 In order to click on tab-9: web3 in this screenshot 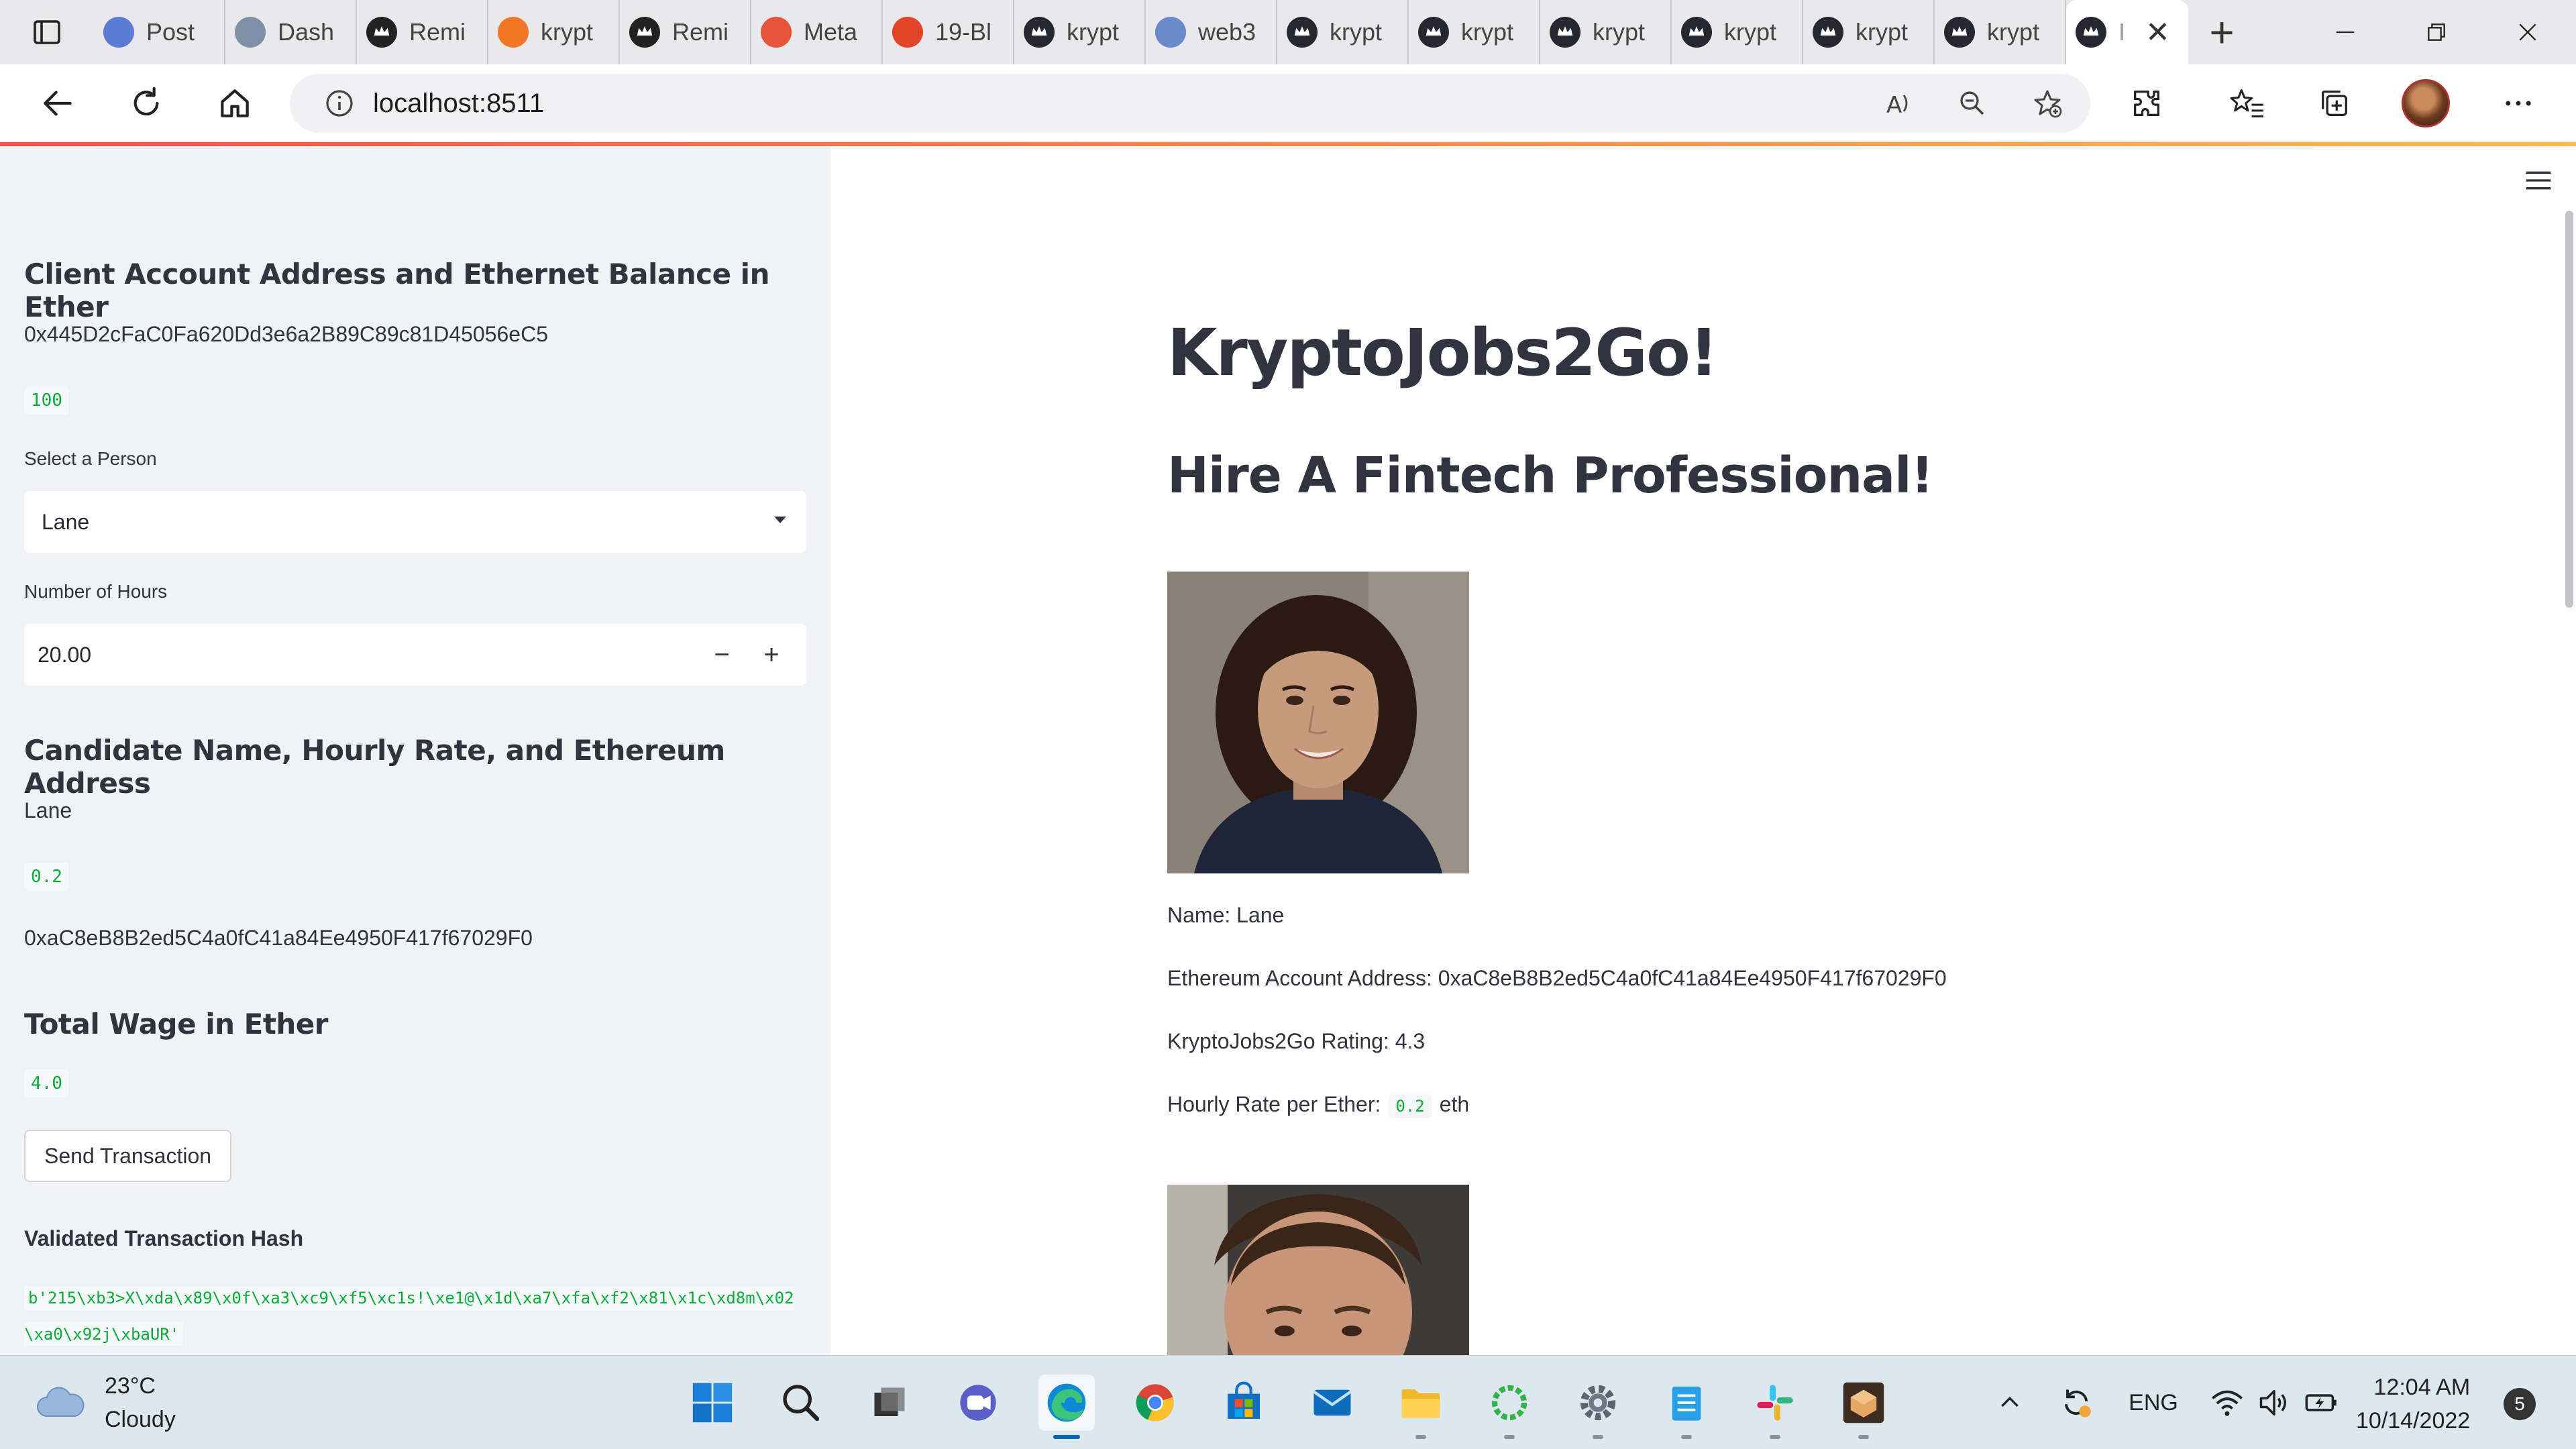, I will do `click(1211, 32)`.